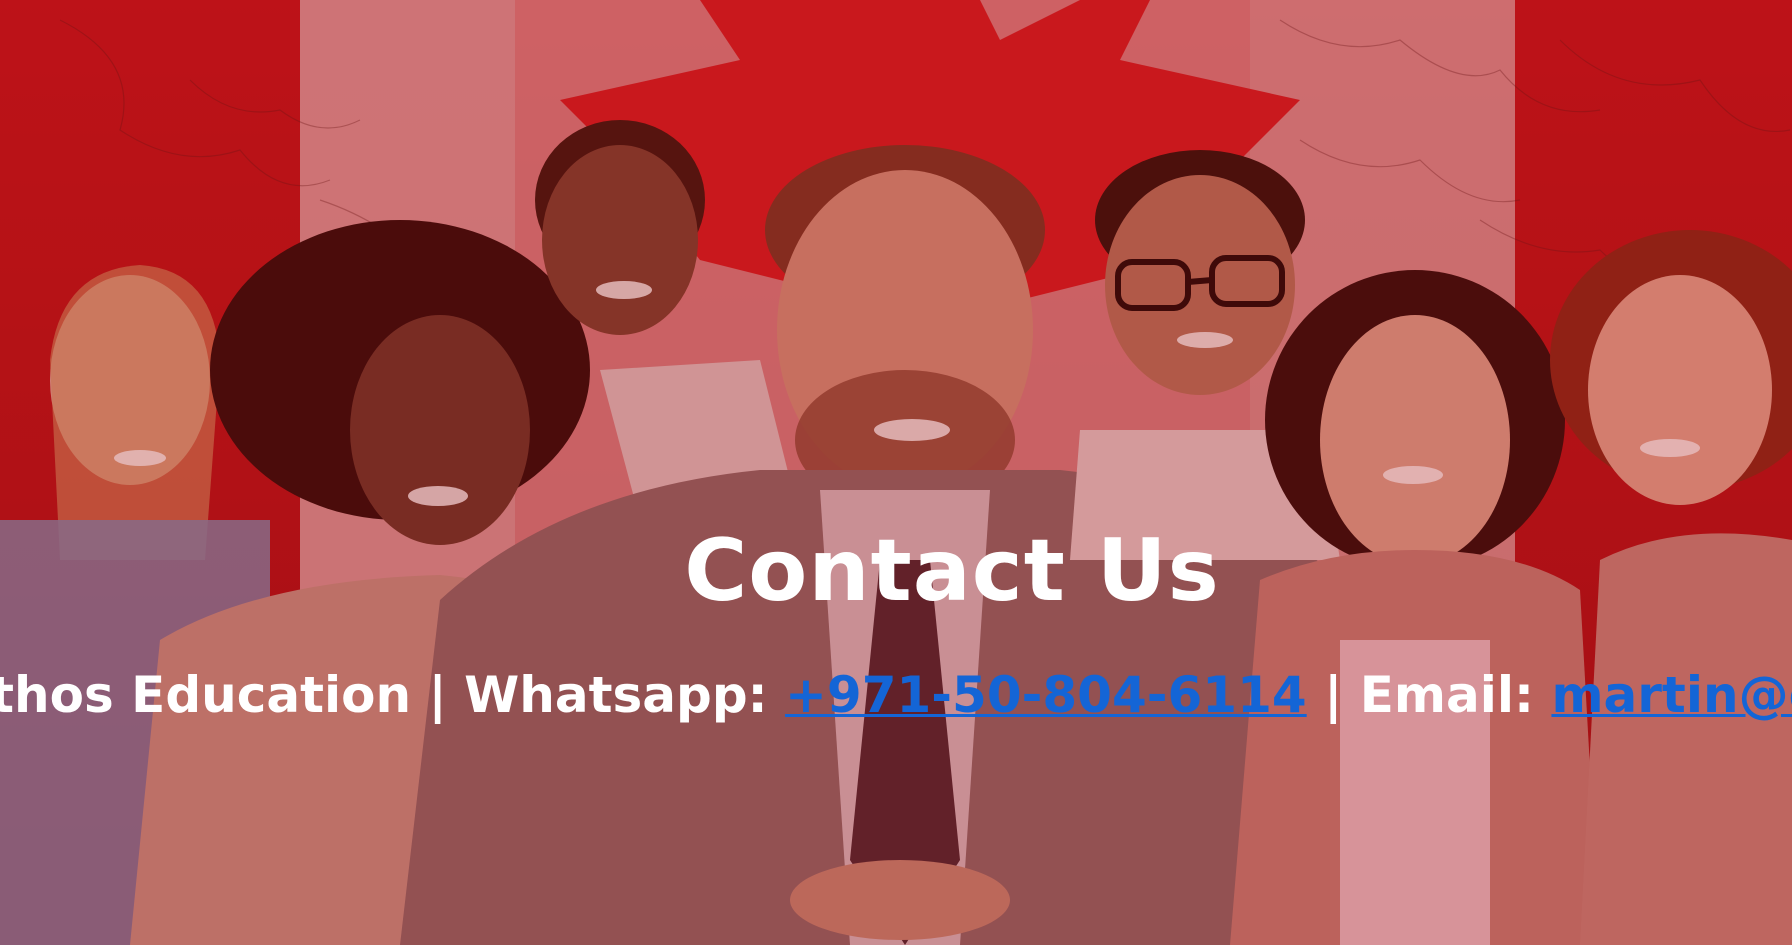 The height and width of the screenshot is (945, 1792). What do you see at coordinates (206, 695) in the screenshot?
I see `company-name: Ethos Education` at bounding box center [206, 695].